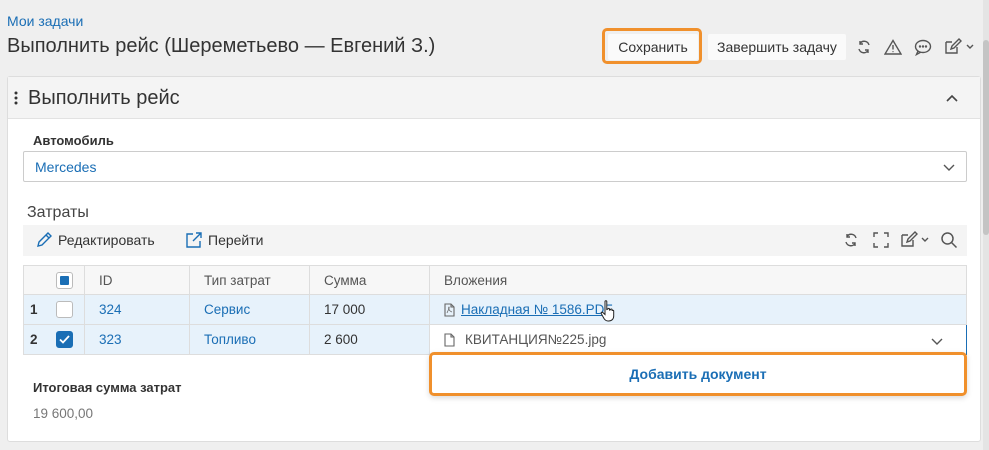 The image size is (989, 450). What do you see at coordinates (16, 98) in the screenshot?
I see `drag-handle-icon` at bounding box center [16, 98].